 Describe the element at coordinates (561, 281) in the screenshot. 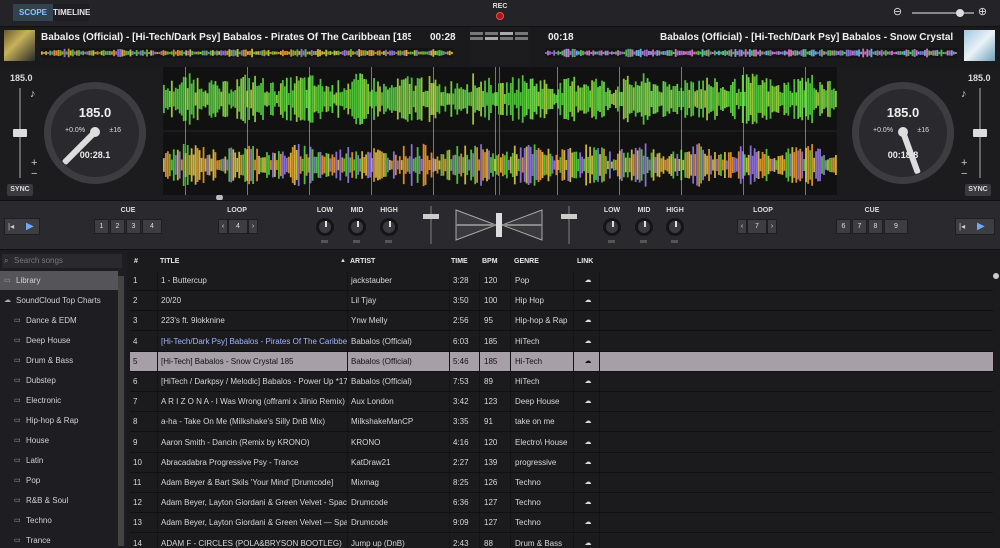

I see `table-row: 11 - Buttercup jackstauber 3:28 120 Pop ☁` at that location.